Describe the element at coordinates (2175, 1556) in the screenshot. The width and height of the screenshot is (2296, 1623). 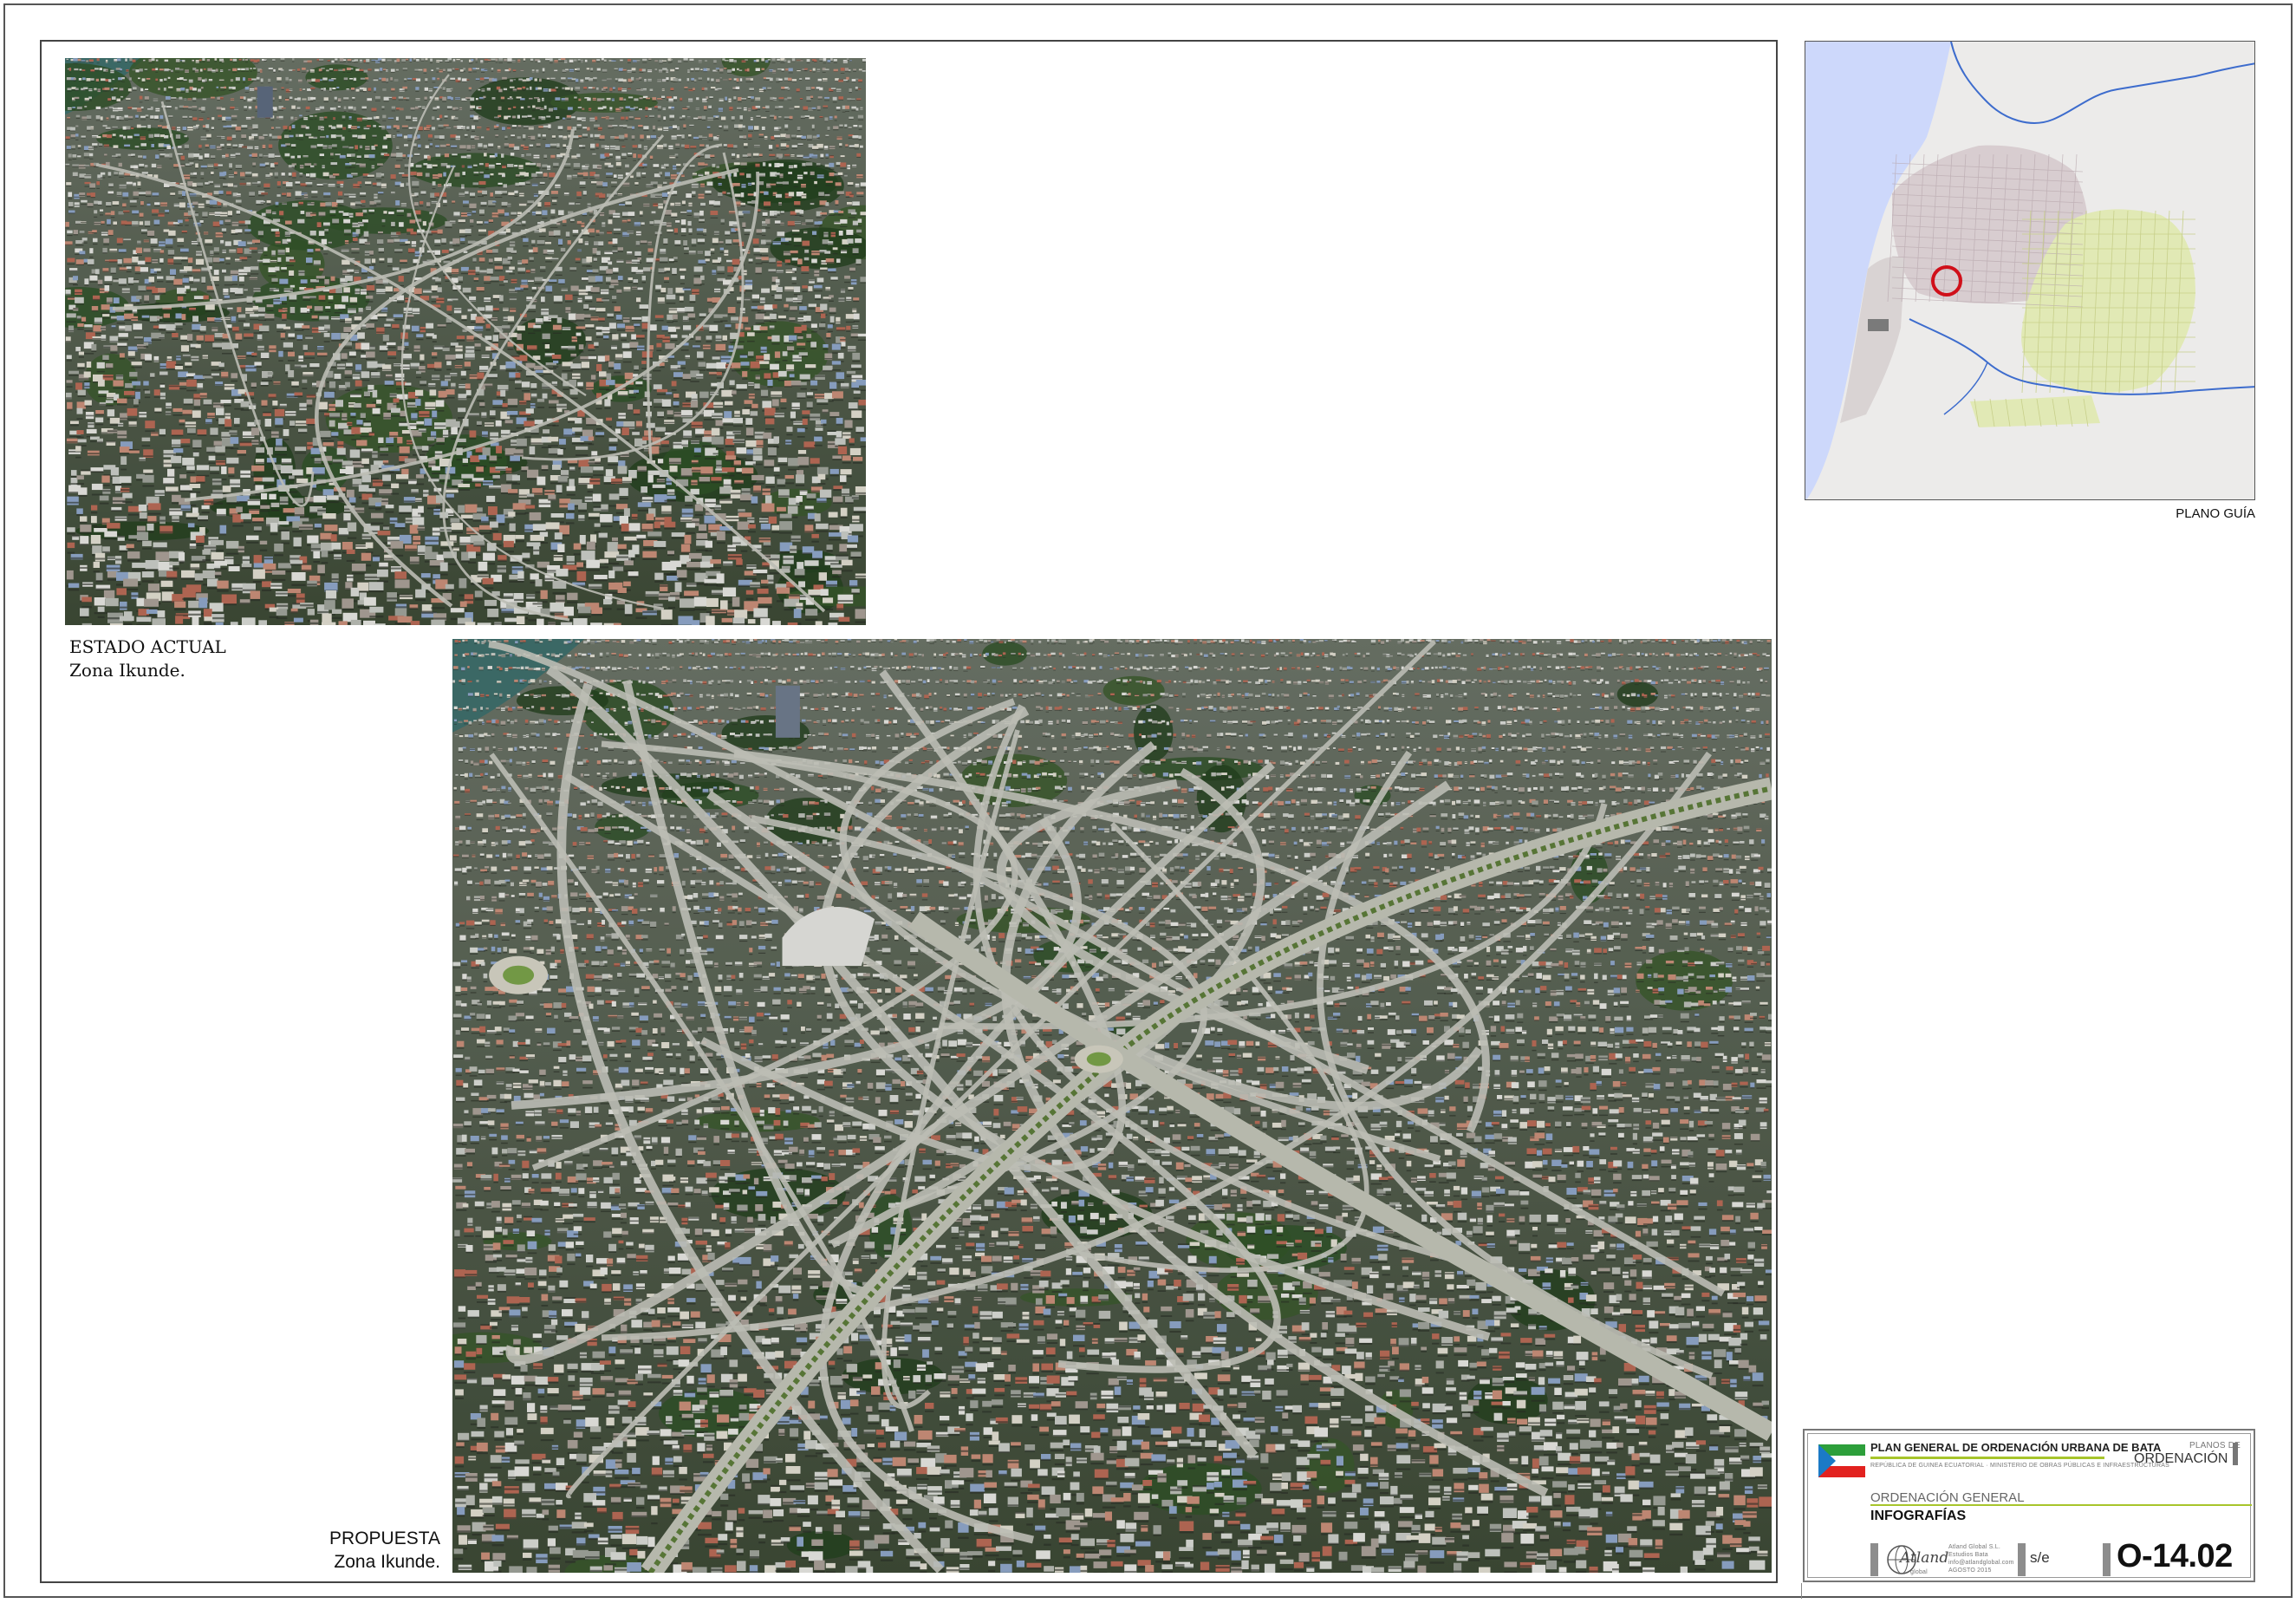
I see `sheet-number: O-14.02` at that location.